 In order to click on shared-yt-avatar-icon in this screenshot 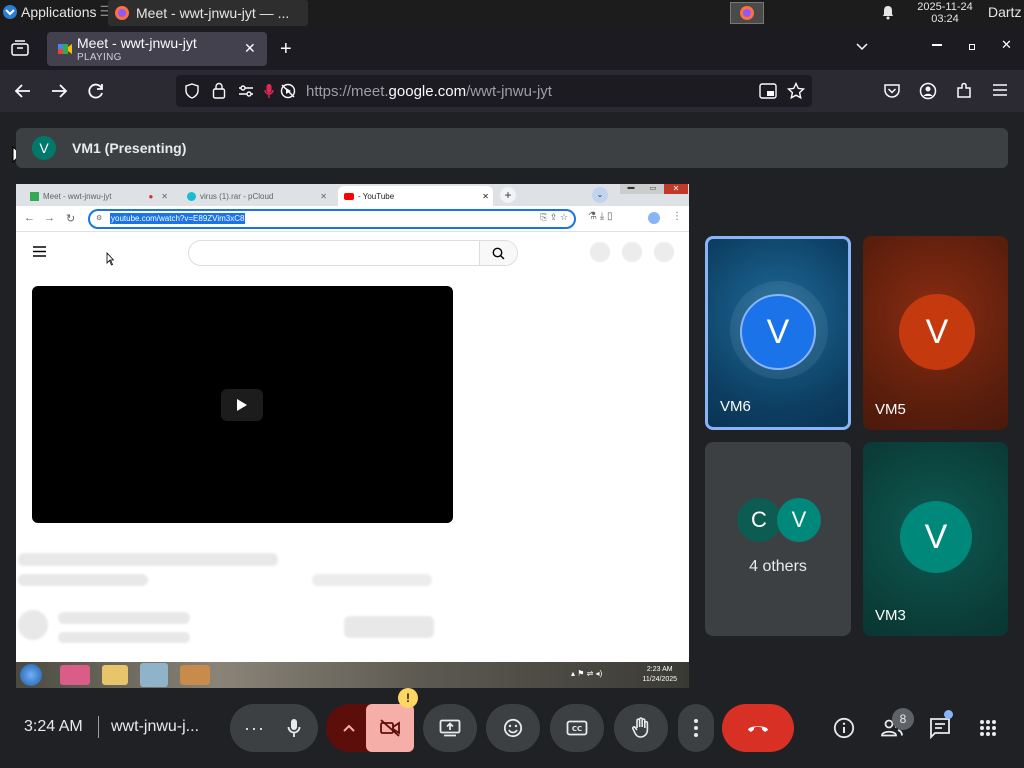, I will do `click(664, 252)`.